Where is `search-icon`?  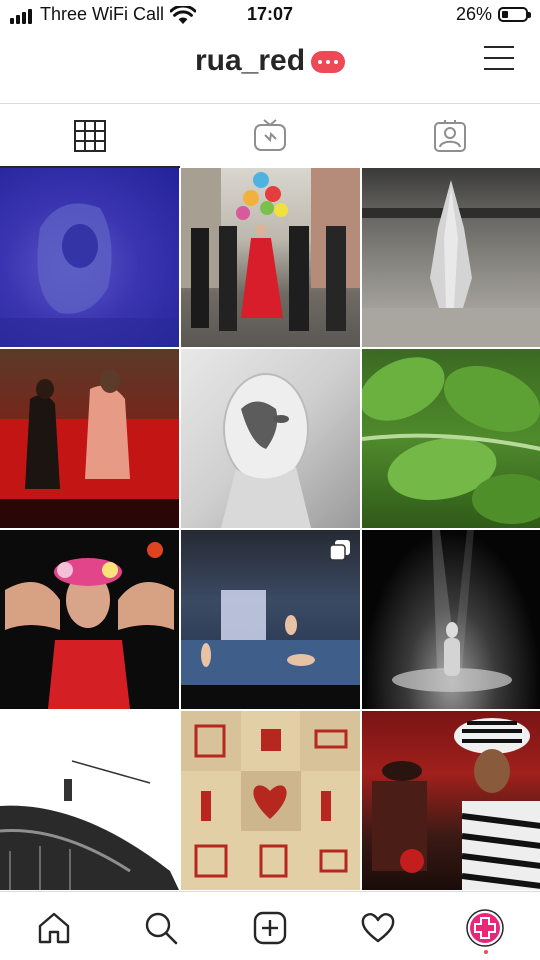
search-icon is located at coordinates (161, 928).